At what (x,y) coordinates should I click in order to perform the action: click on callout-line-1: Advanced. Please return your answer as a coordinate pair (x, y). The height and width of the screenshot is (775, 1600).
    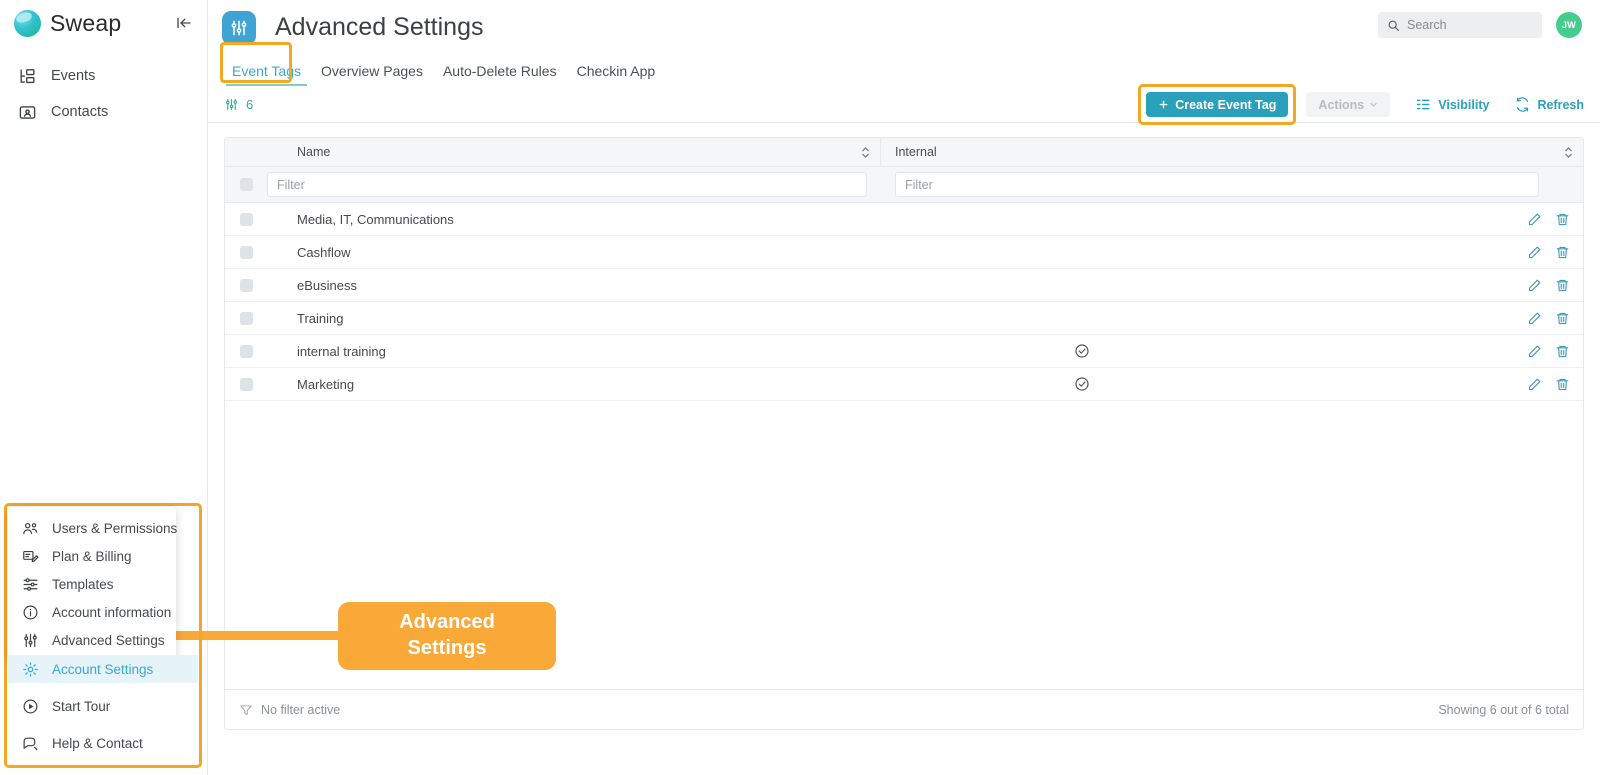
    Looking at the image, I should click on (447, 622).